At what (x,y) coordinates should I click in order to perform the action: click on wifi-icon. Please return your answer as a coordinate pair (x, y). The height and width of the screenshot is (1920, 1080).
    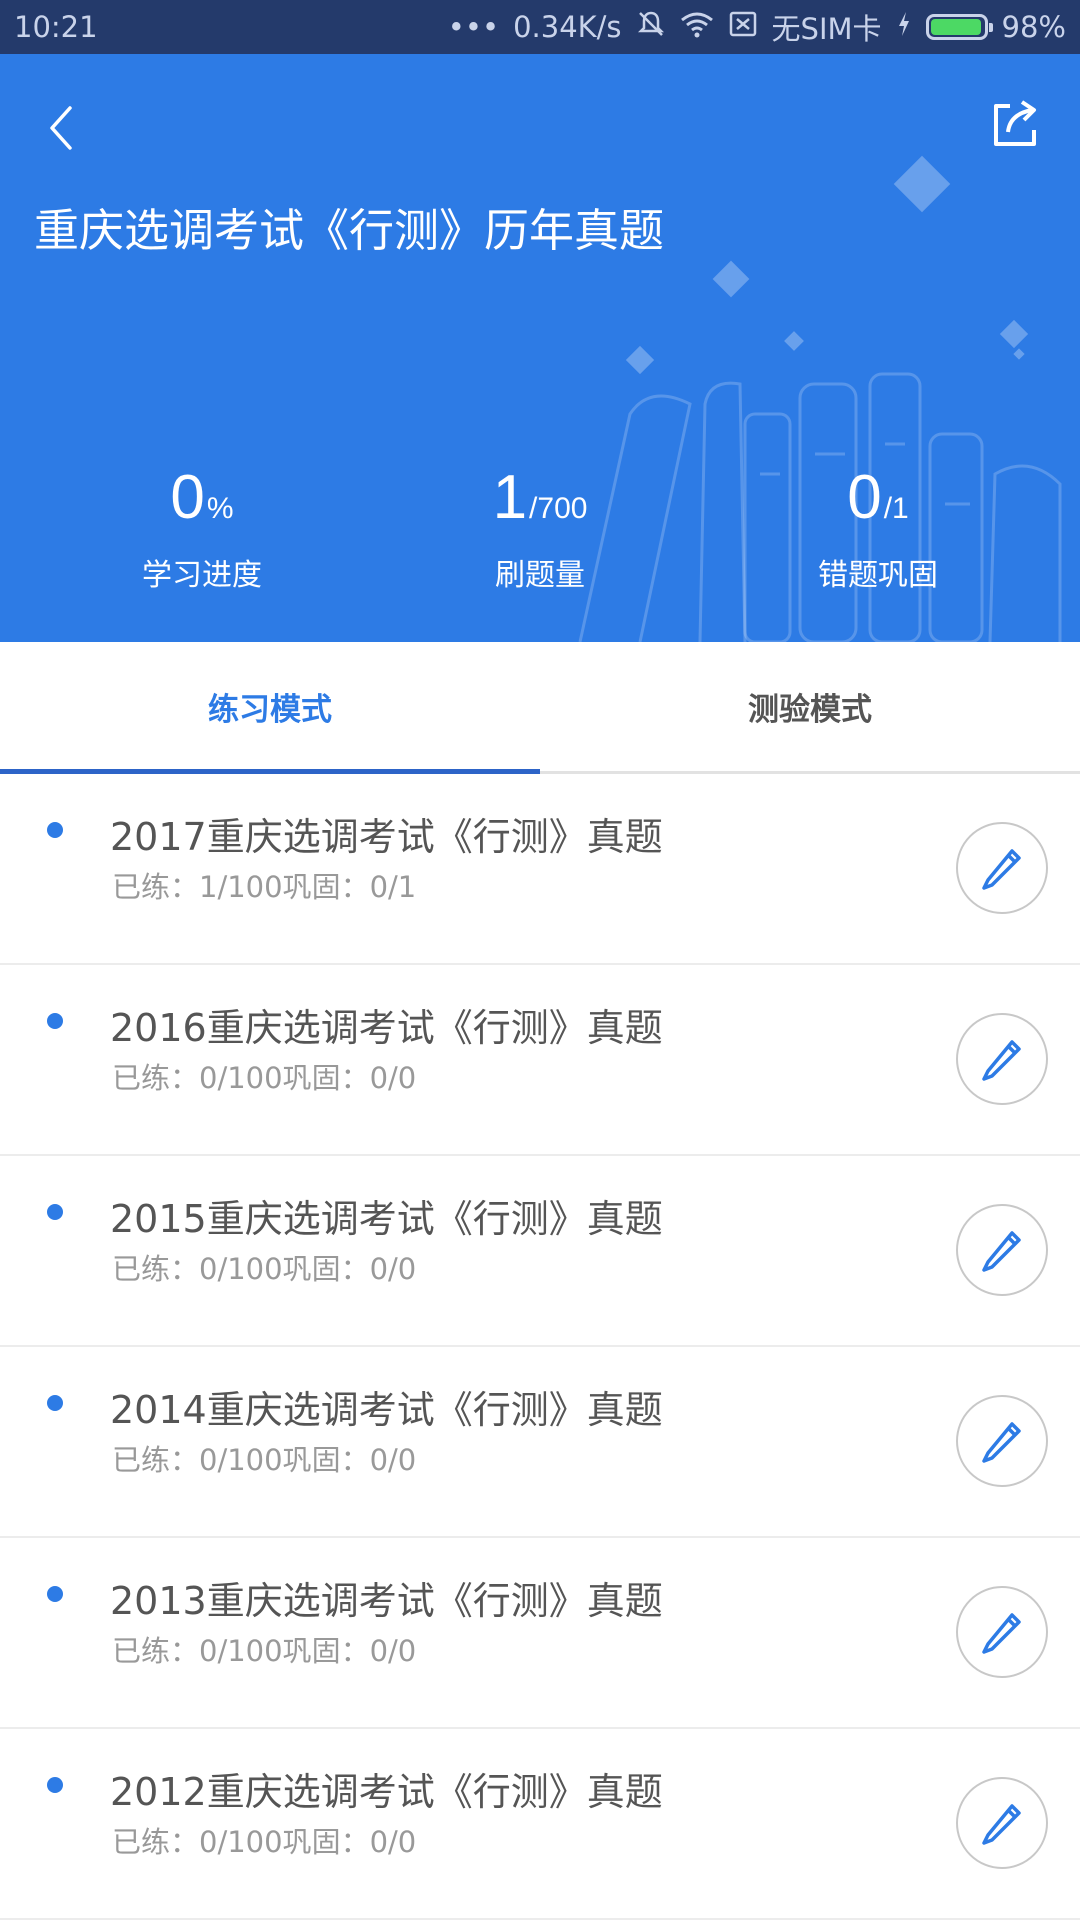
    Looking at the image, I should click on (697, 27).